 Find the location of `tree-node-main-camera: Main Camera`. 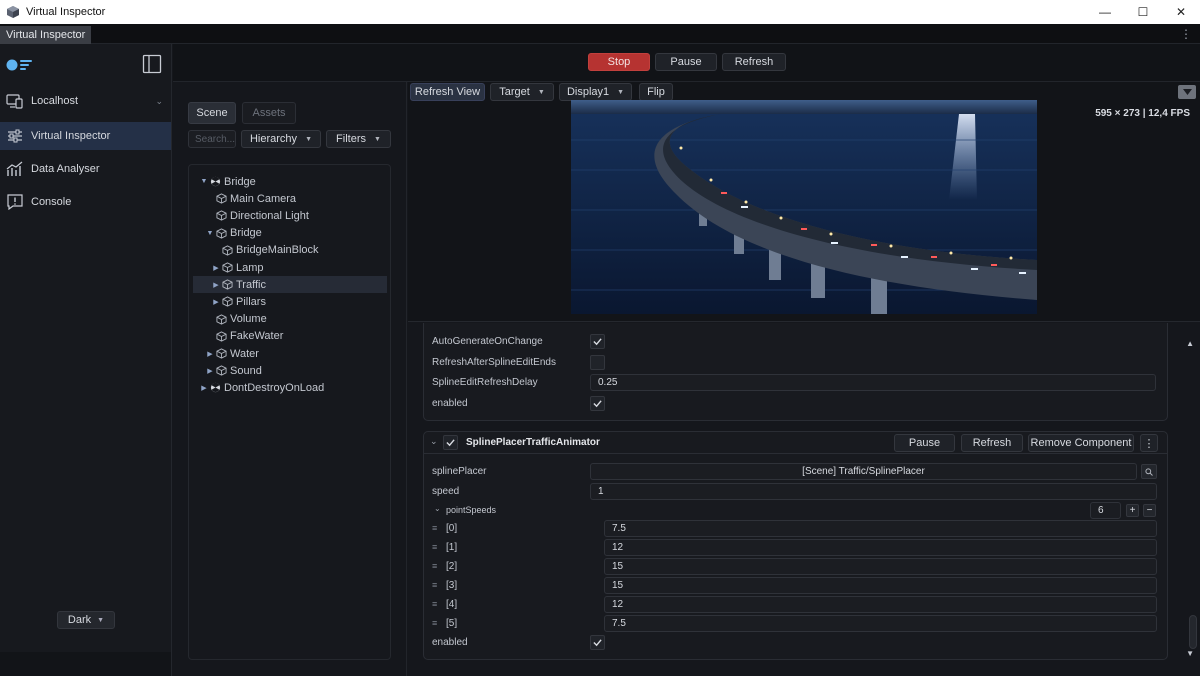

tree-node-main-camera: Main Camera is located at coordinates (290, 198).